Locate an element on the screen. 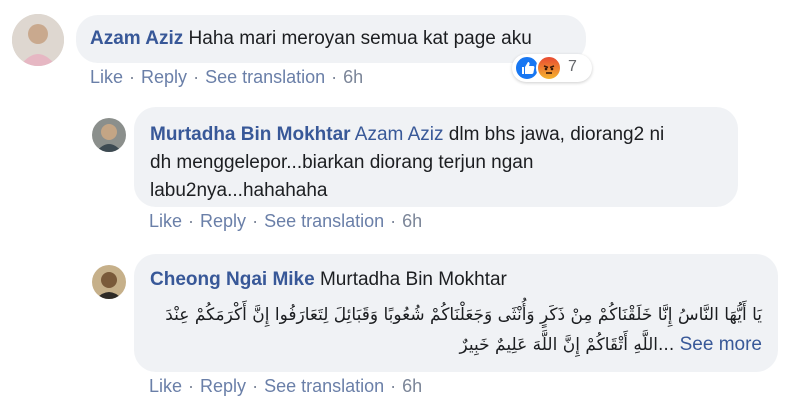  author-name: Cheong Ngai Mike is located at coordinates (232, 279).